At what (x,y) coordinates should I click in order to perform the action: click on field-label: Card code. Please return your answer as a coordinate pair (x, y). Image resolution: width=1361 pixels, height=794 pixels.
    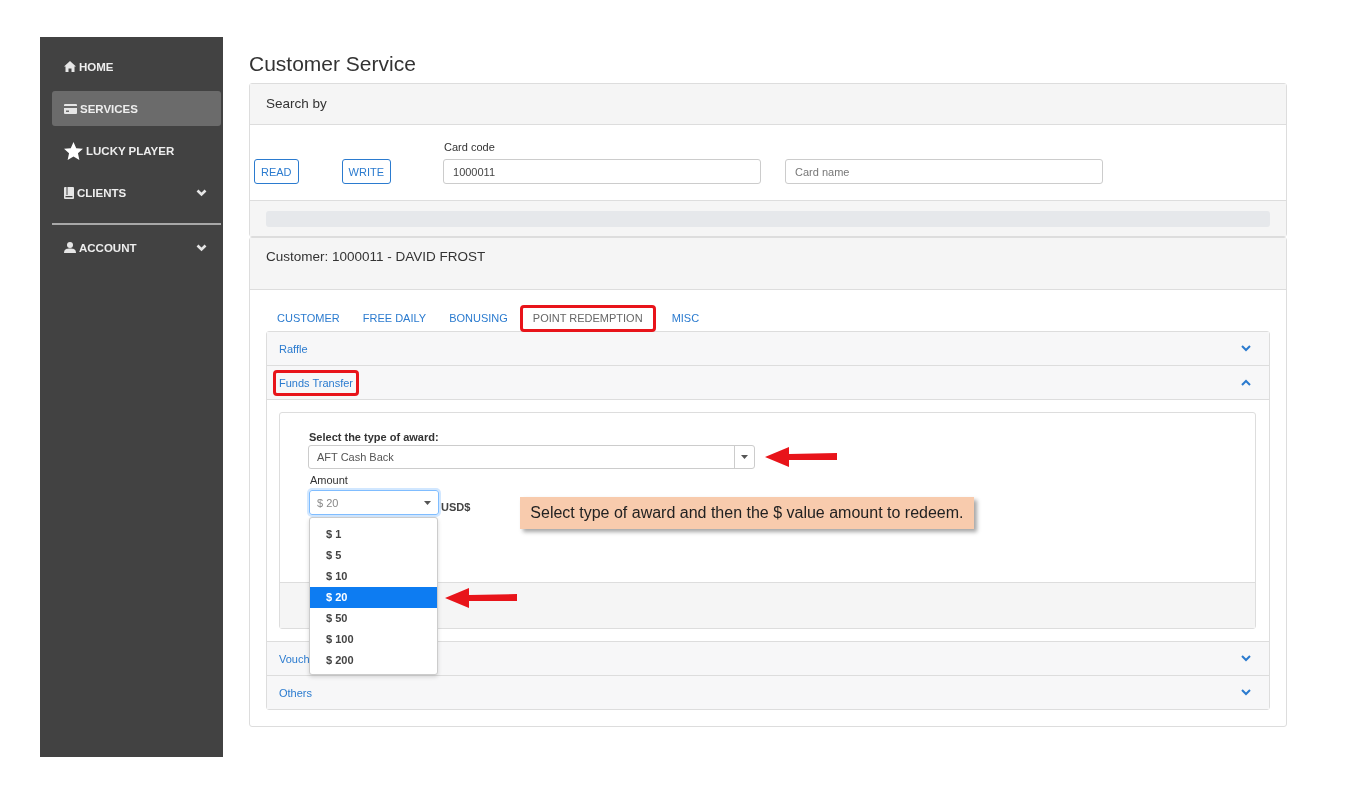
    Looking at the image, I should click on (470, 147).